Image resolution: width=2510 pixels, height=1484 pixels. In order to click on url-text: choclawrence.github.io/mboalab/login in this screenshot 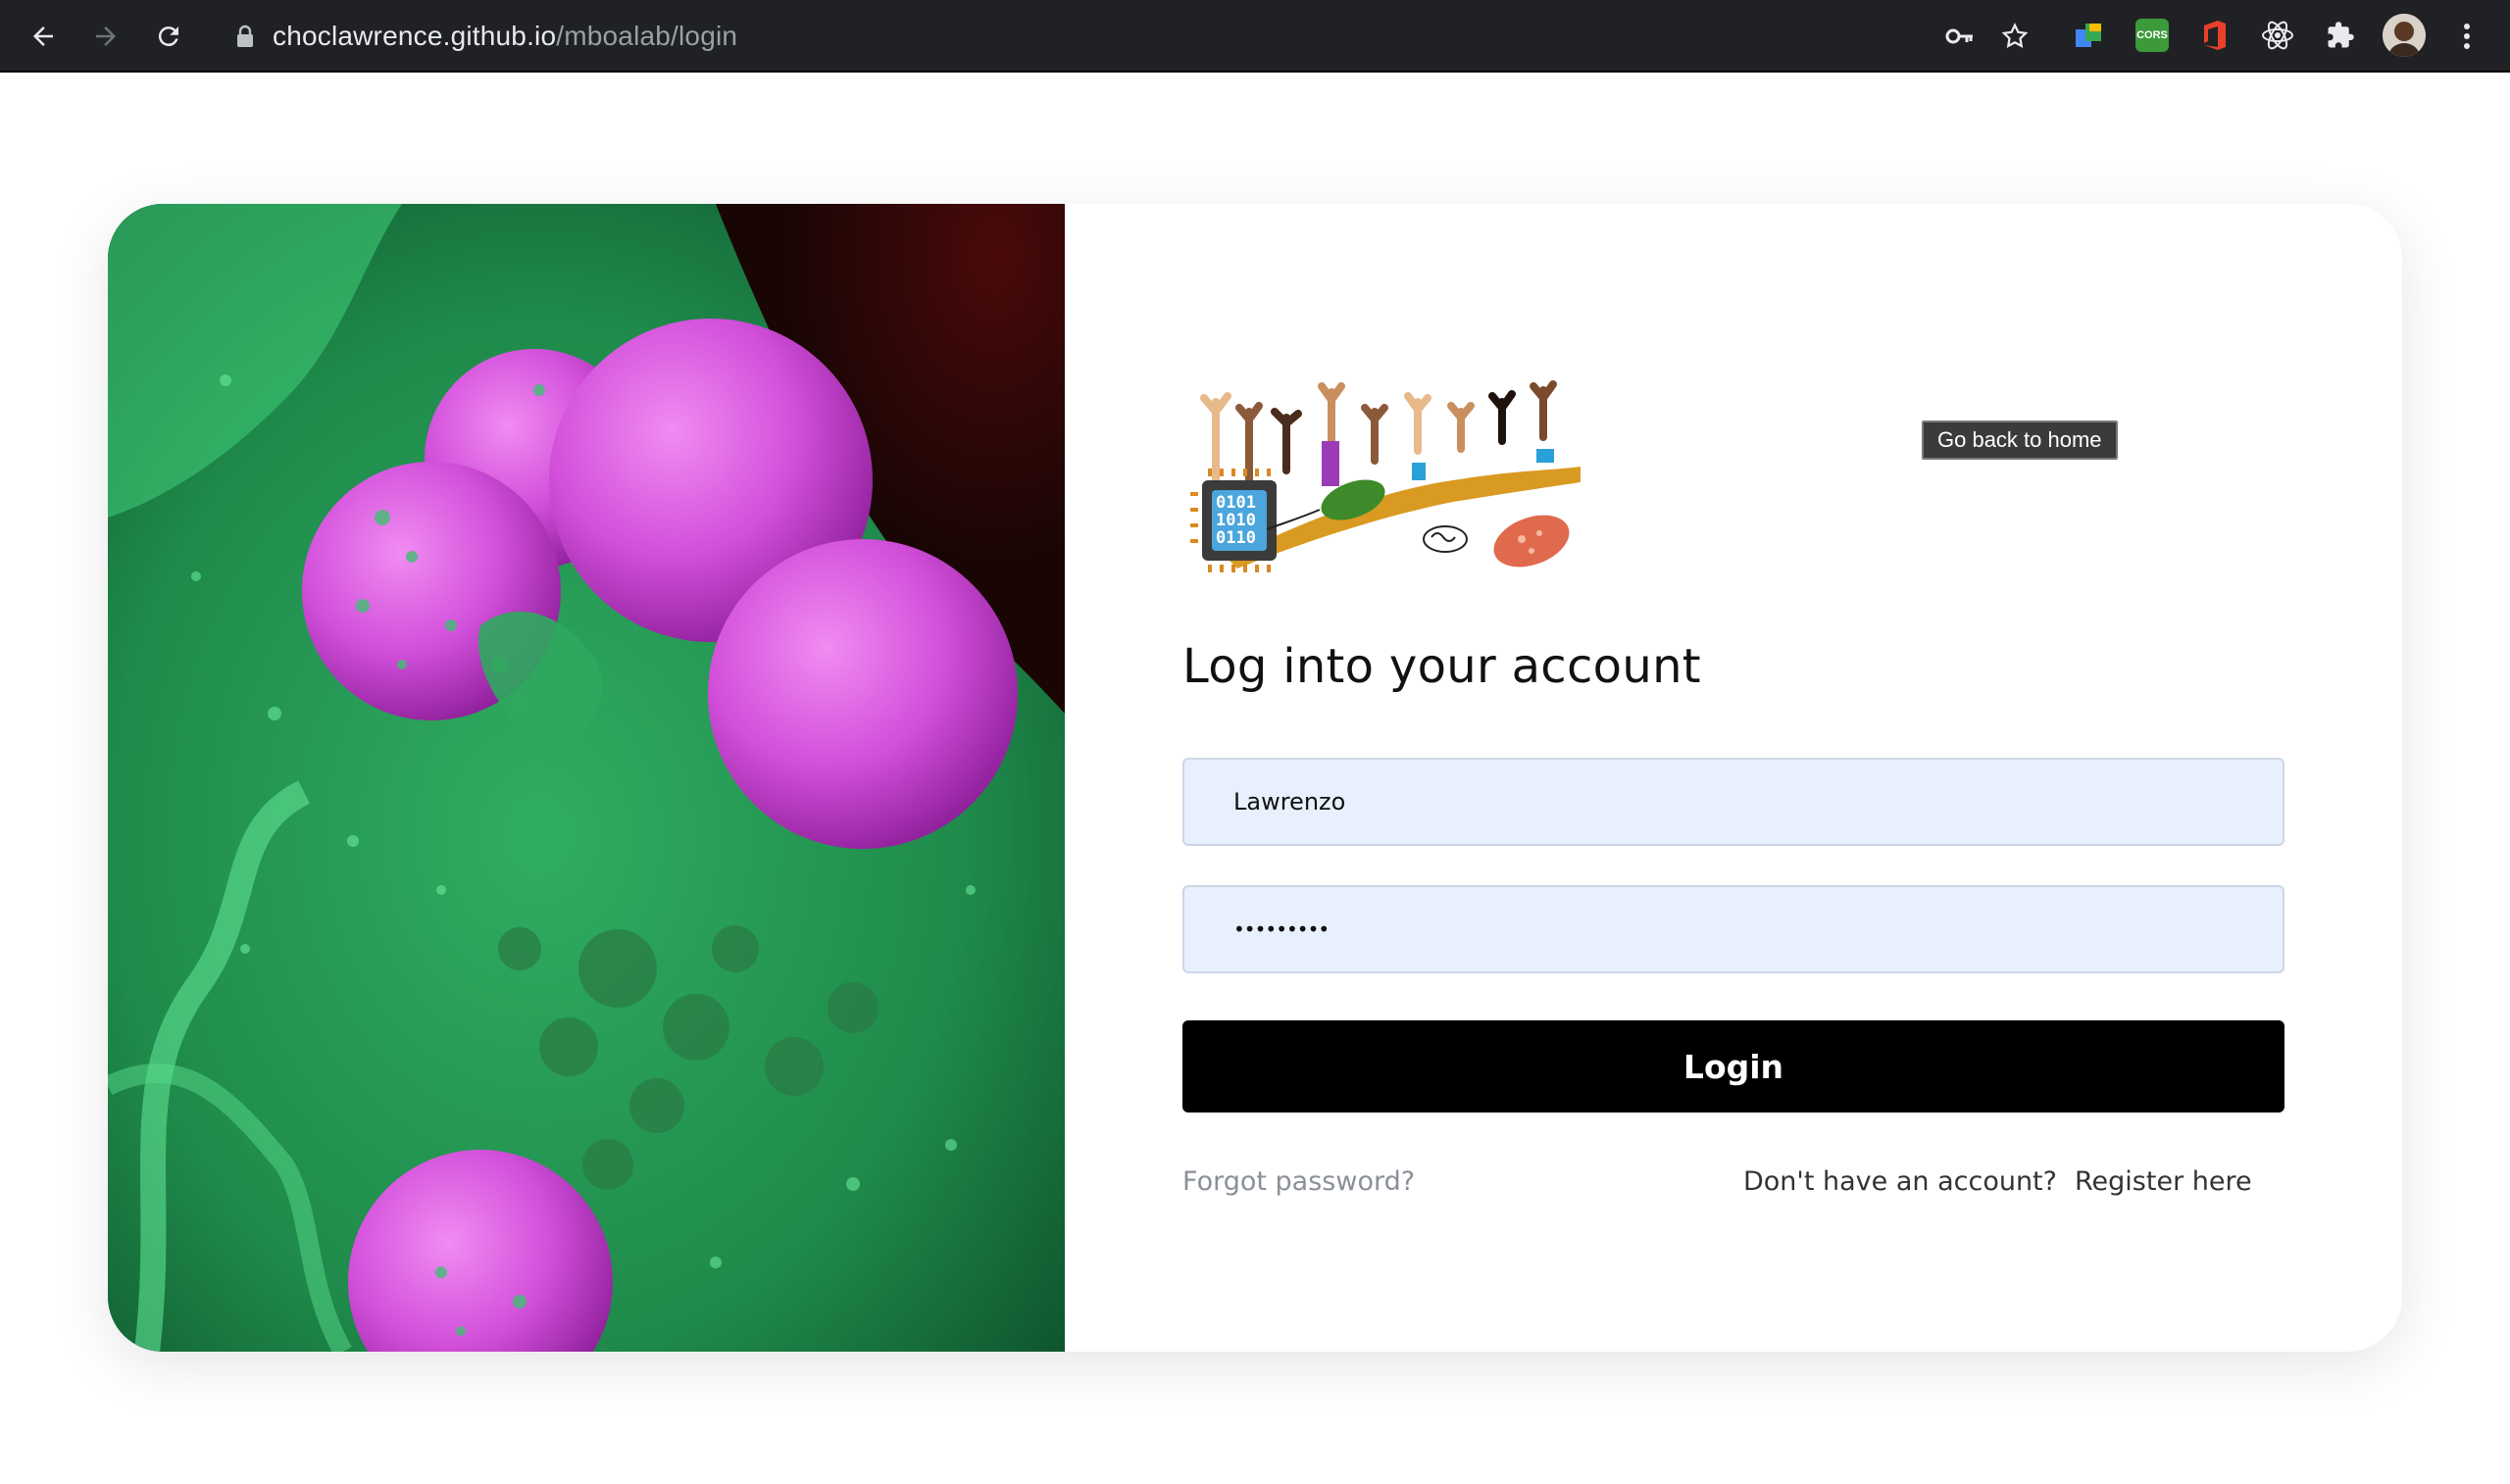, I will do `click(505, 36)`.